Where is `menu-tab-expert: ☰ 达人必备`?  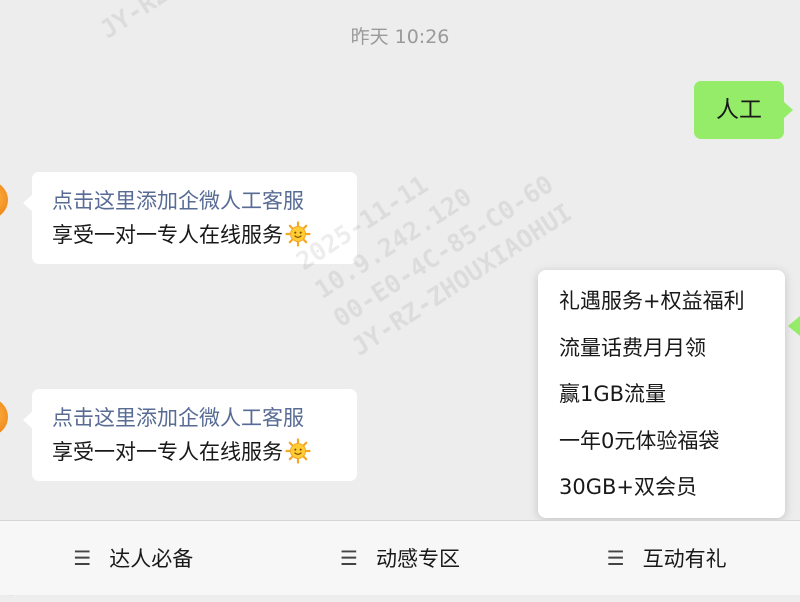 menu-tab-expert: ☰ 达人必备 is located at coordinates (133, 558).